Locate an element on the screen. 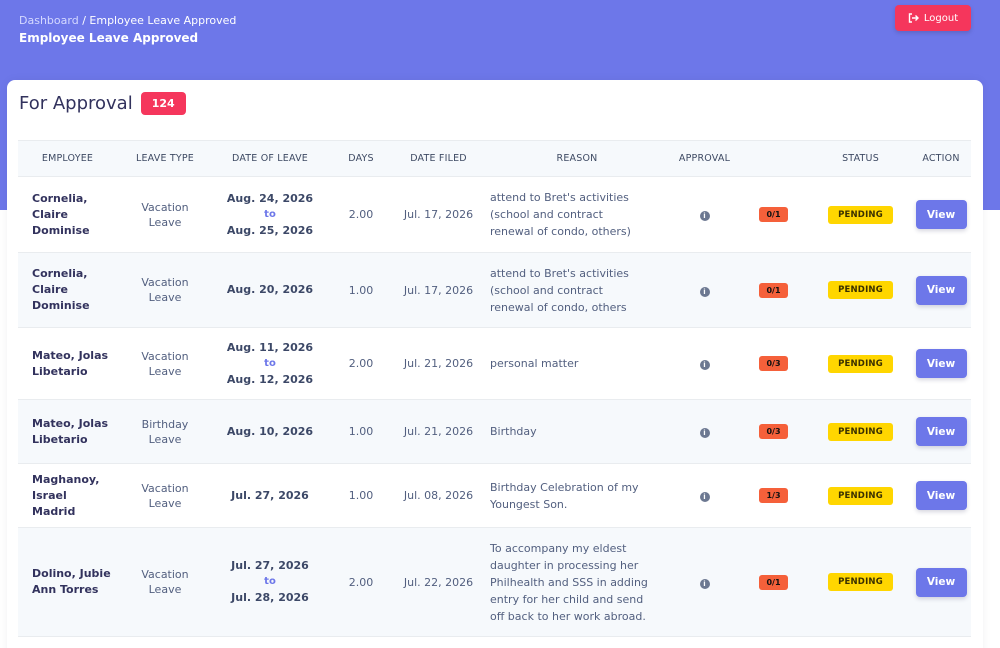  logout-button: Logout is located at coordinates (933, 18).